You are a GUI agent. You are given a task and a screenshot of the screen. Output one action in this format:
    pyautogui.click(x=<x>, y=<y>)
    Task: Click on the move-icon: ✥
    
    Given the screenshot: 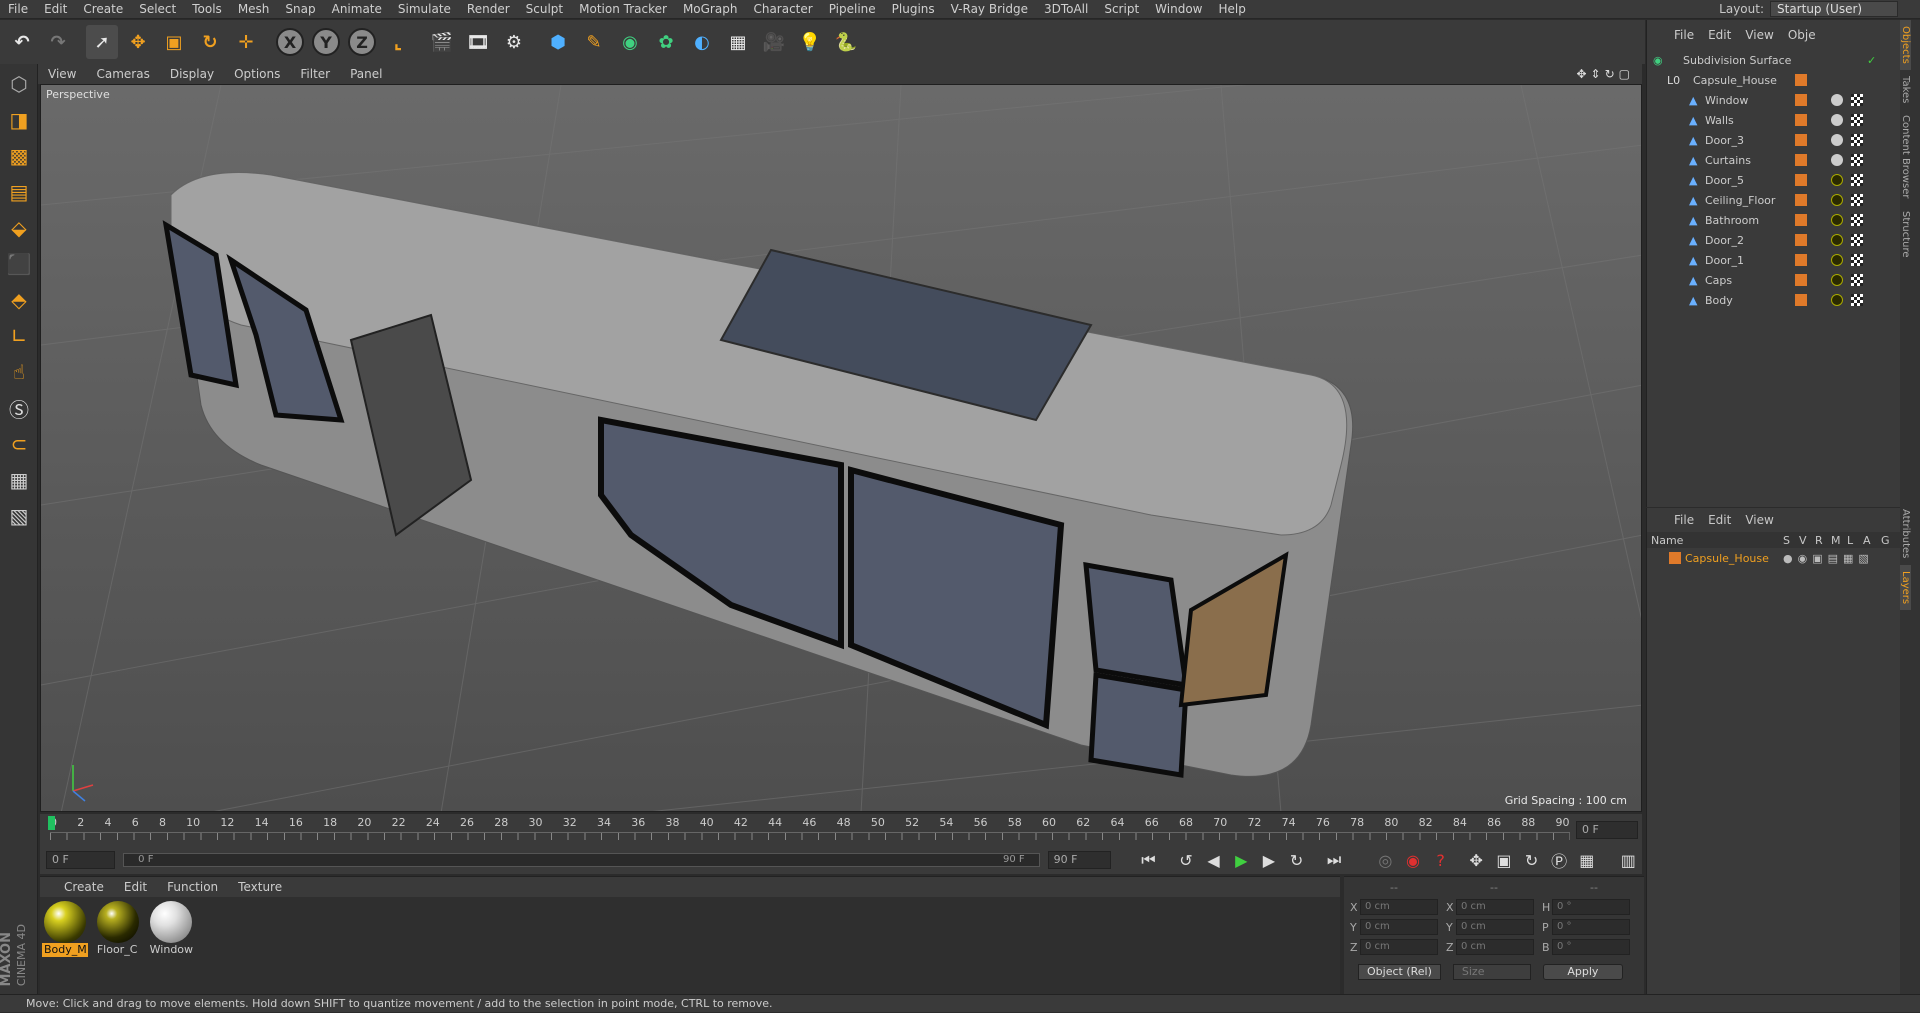 What is the action you would take?
    pyautogui.click(x=138, y=42)
    